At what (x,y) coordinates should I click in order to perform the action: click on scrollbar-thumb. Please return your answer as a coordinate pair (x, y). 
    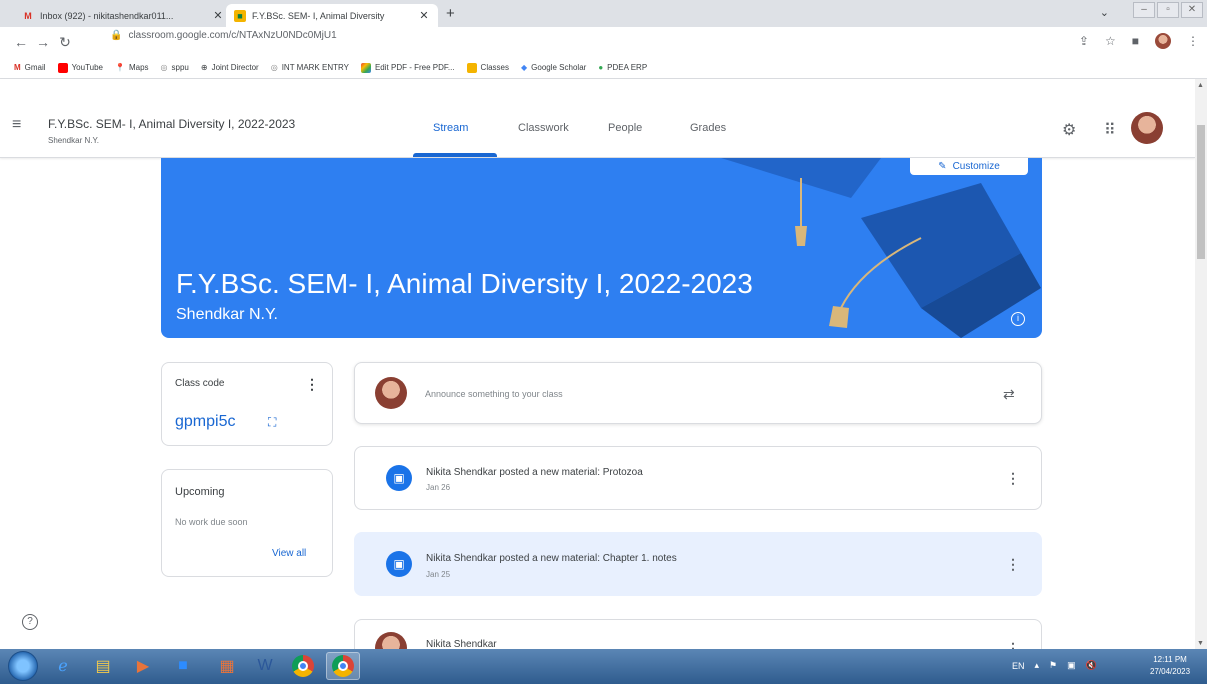
    Looking at the image, I should click on (1201, 192).